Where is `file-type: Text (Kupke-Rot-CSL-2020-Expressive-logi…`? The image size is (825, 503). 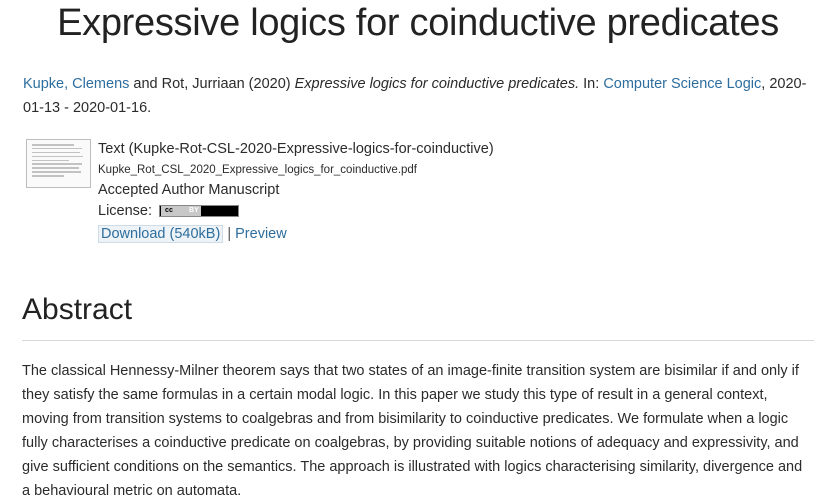
file-type: Text (Kupke-Rot-CSL-2020-Expressive-logi… is located at coordinates (296, 149).